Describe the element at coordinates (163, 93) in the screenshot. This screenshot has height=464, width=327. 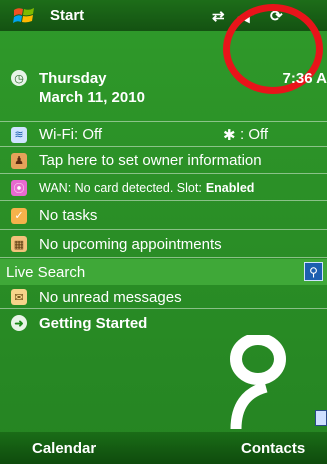
I see `date-row: ◷ Thursday March 11, 2010 7:36 A` at that location.